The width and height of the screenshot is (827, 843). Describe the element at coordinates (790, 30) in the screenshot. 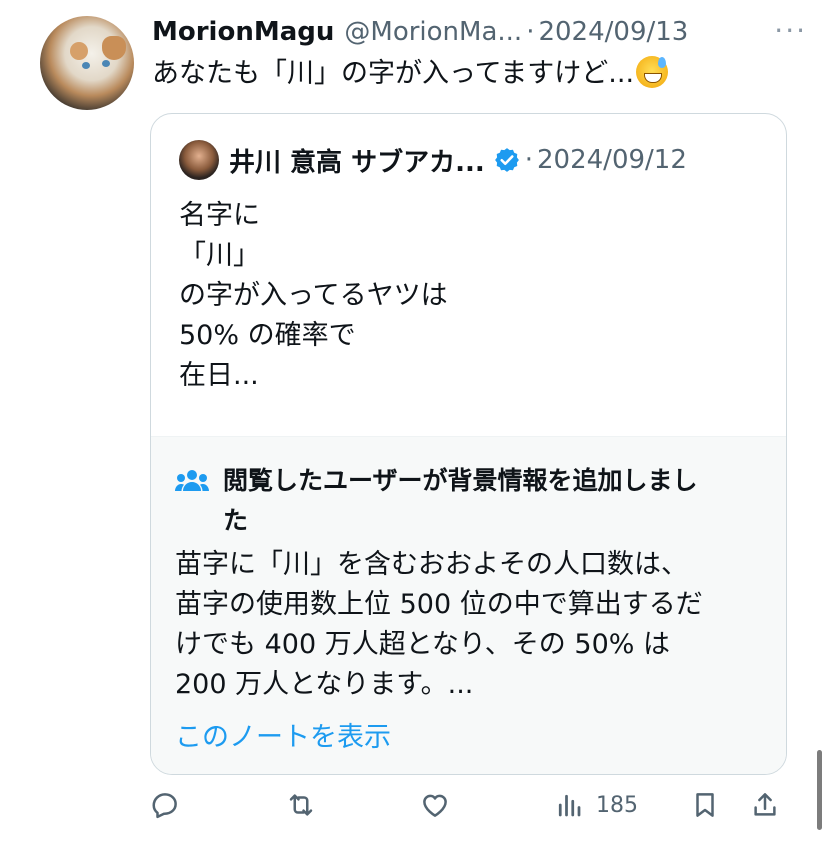

I see `more-options-button: ···` at that location.